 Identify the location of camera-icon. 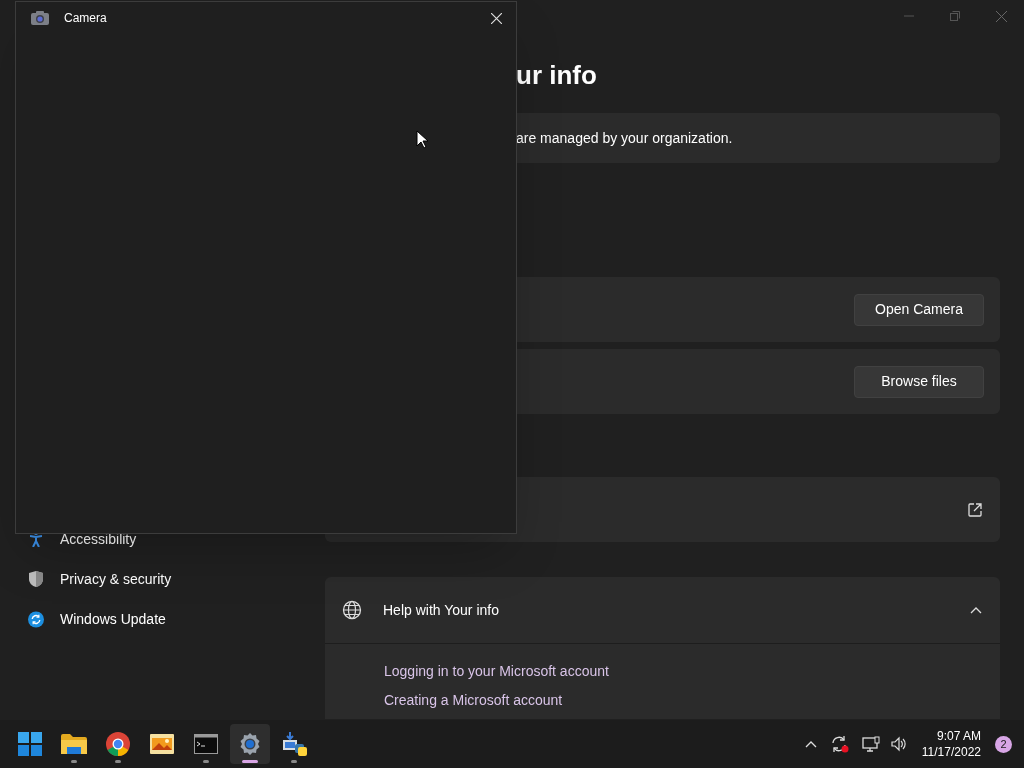
(40, 18).